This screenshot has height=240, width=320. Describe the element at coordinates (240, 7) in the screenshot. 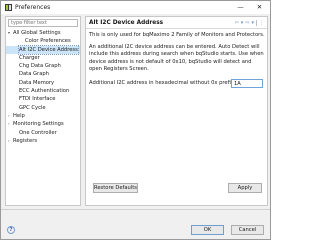

I see `minimize-button: —` at that location.